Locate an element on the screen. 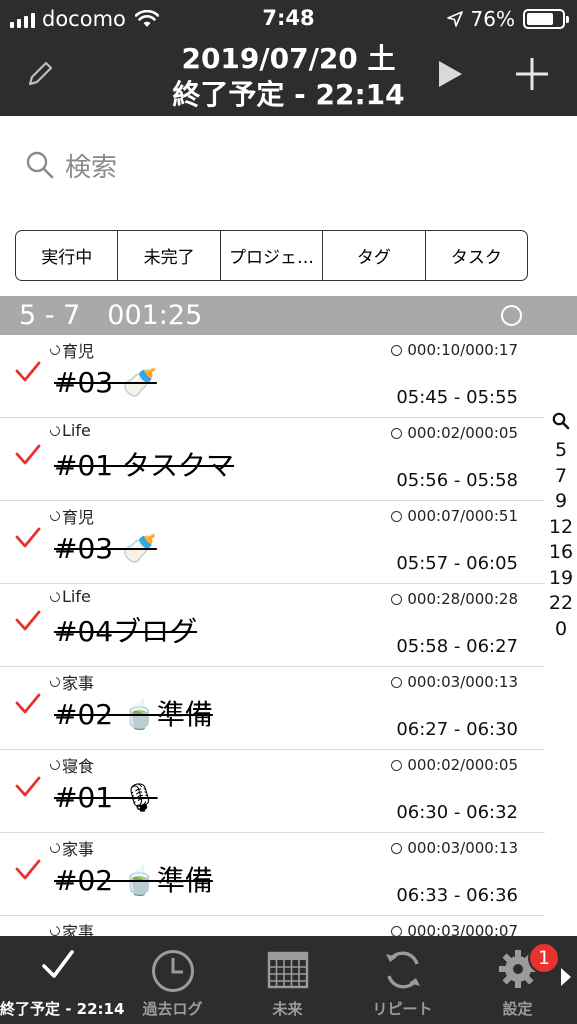 The image size is (577, 1024). status-bar: docomo 7:48 76% is located at coordinates (288, 19).